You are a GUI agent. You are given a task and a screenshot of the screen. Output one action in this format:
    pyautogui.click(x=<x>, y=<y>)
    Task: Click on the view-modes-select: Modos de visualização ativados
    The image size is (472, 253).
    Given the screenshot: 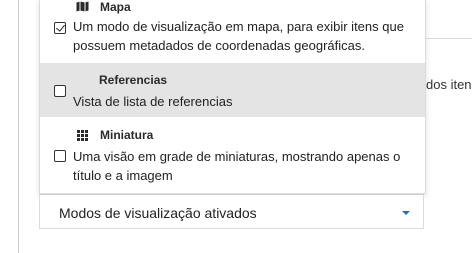 What is the action you would take?
    pyautogui.click(x=231, y=211)
    